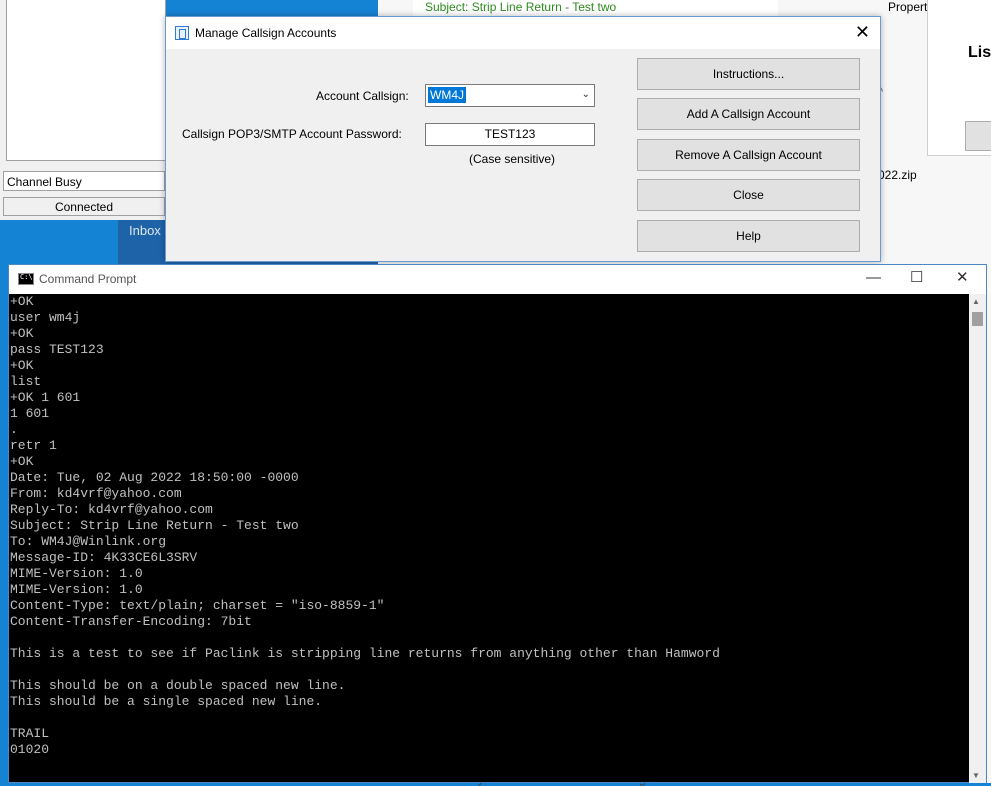 The height and width of the screenshot is (786, 991). Describe the element at coordinates (88, 541) in the screenshot. I see `terminal-line: To: WM4J@Winlink.org` at that location.